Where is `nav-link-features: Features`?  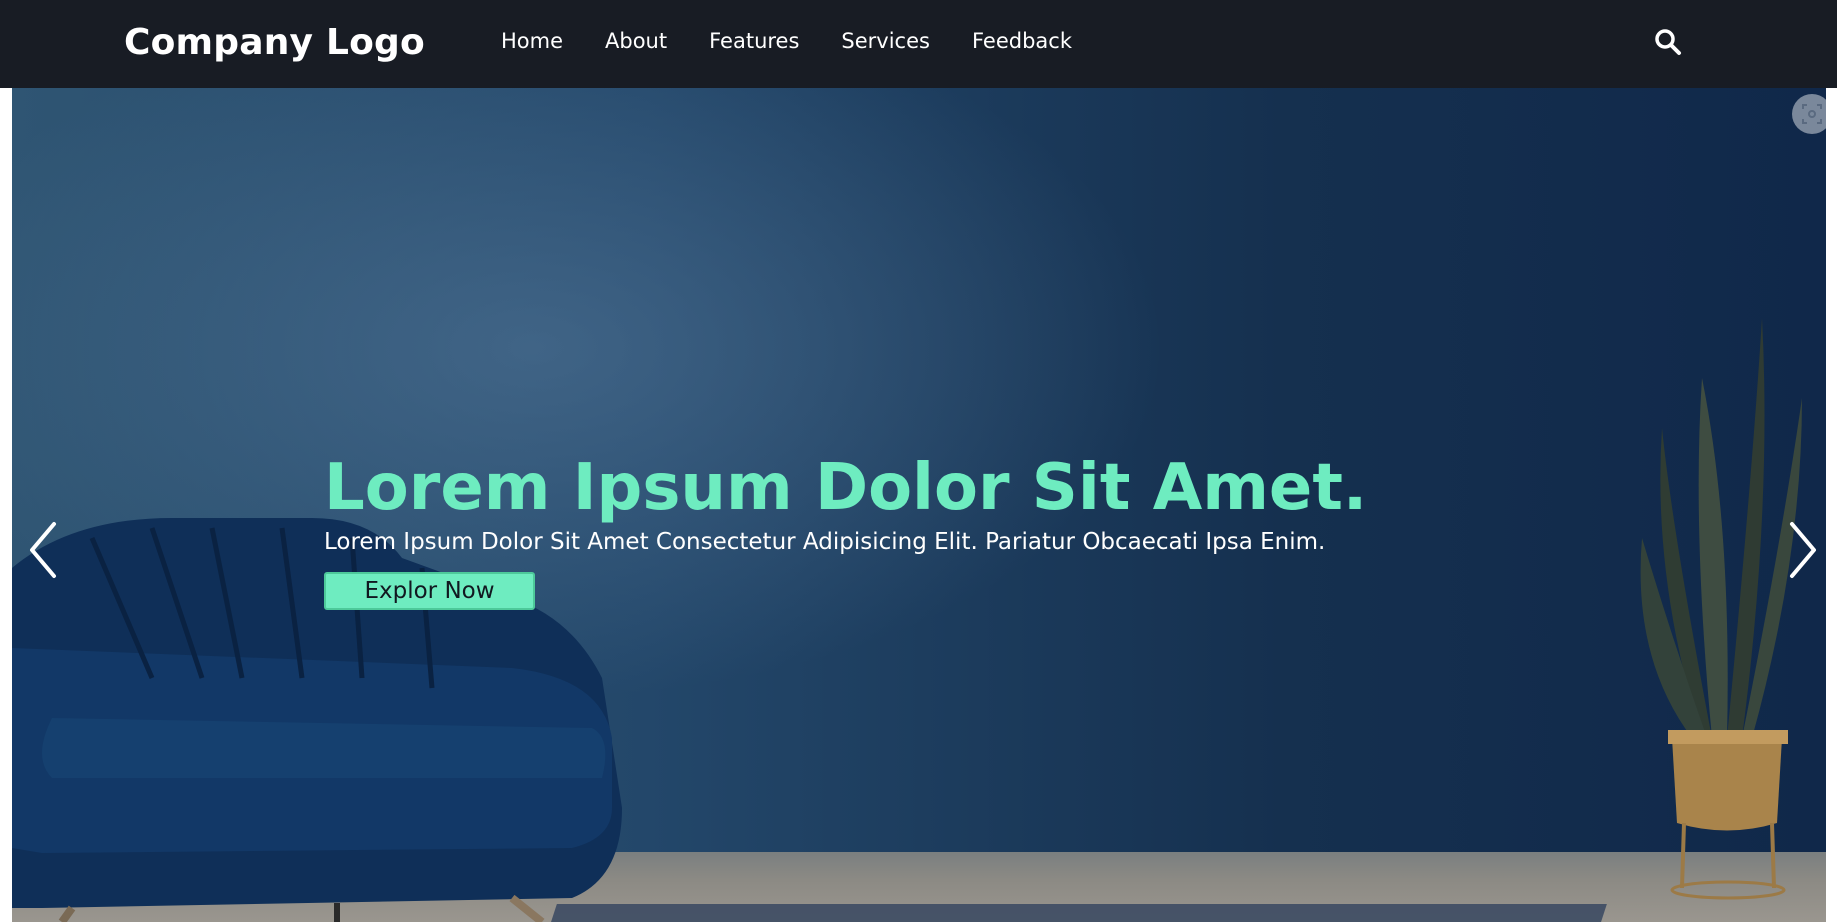
nav-link-features: Features is located at coordinates (754, 41).